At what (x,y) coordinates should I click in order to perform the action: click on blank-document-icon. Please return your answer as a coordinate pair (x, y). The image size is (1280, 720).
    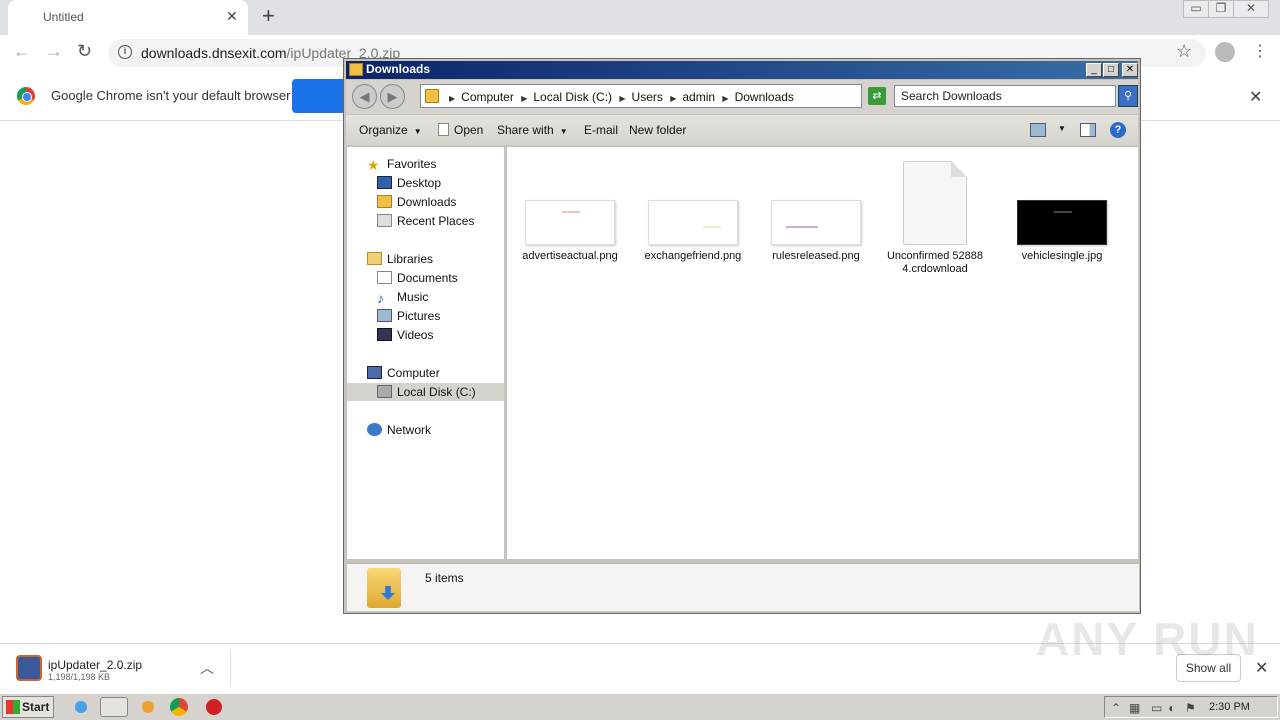
    Looking at the image, I should click on (935, 203).